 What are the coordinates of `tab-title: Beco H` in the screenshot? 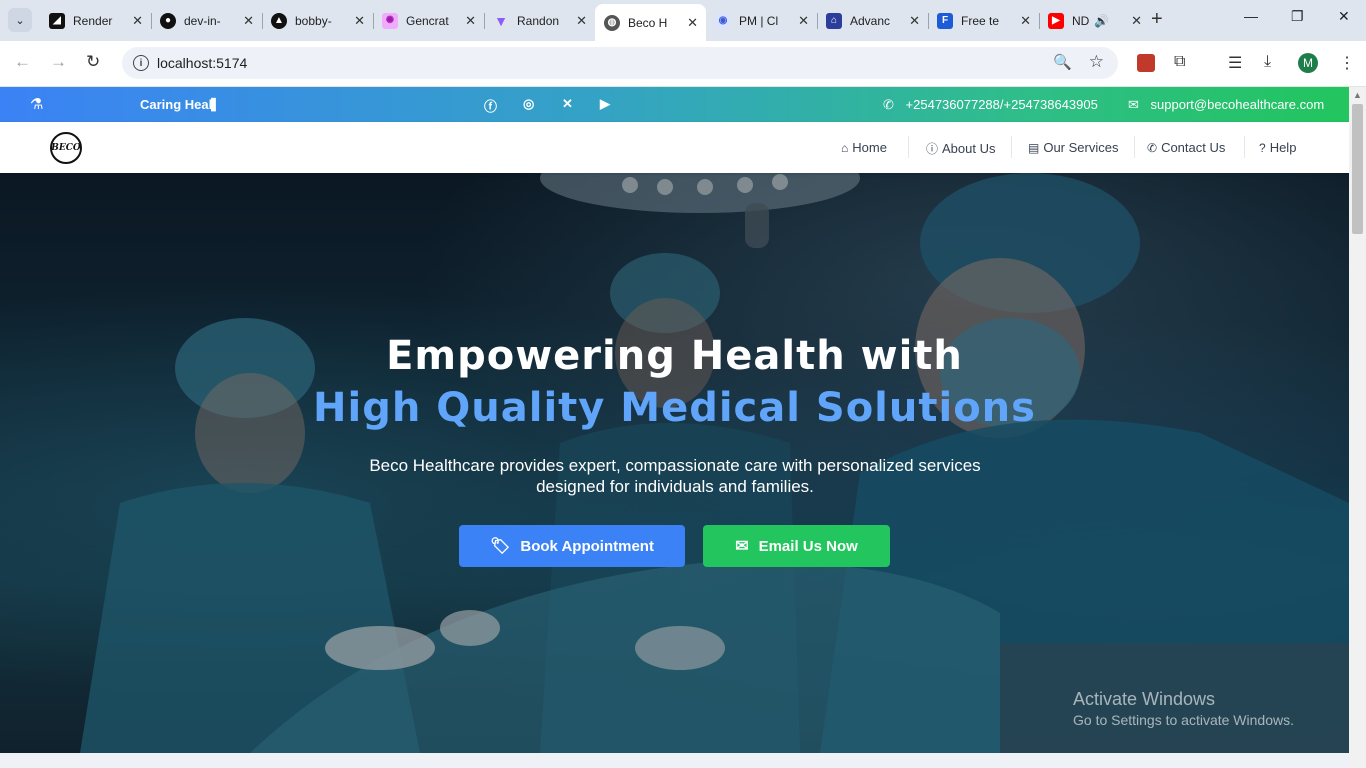 It's located at (648, 22).